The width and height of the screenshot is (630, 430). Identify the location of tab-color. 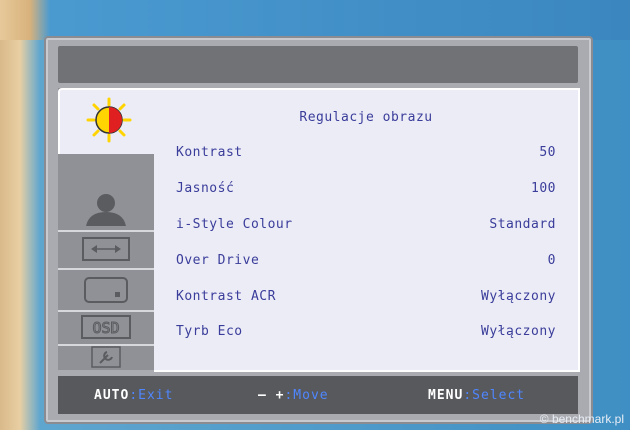
(106, 212).